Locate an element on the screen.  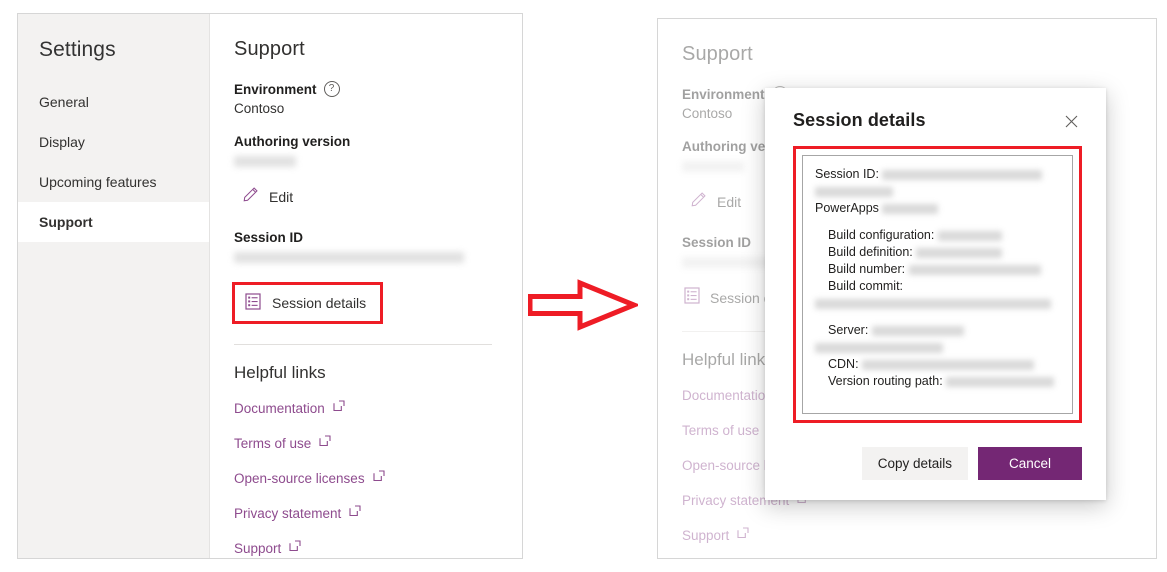
help-circle-icon: ? is located at coordinates (331, 89).